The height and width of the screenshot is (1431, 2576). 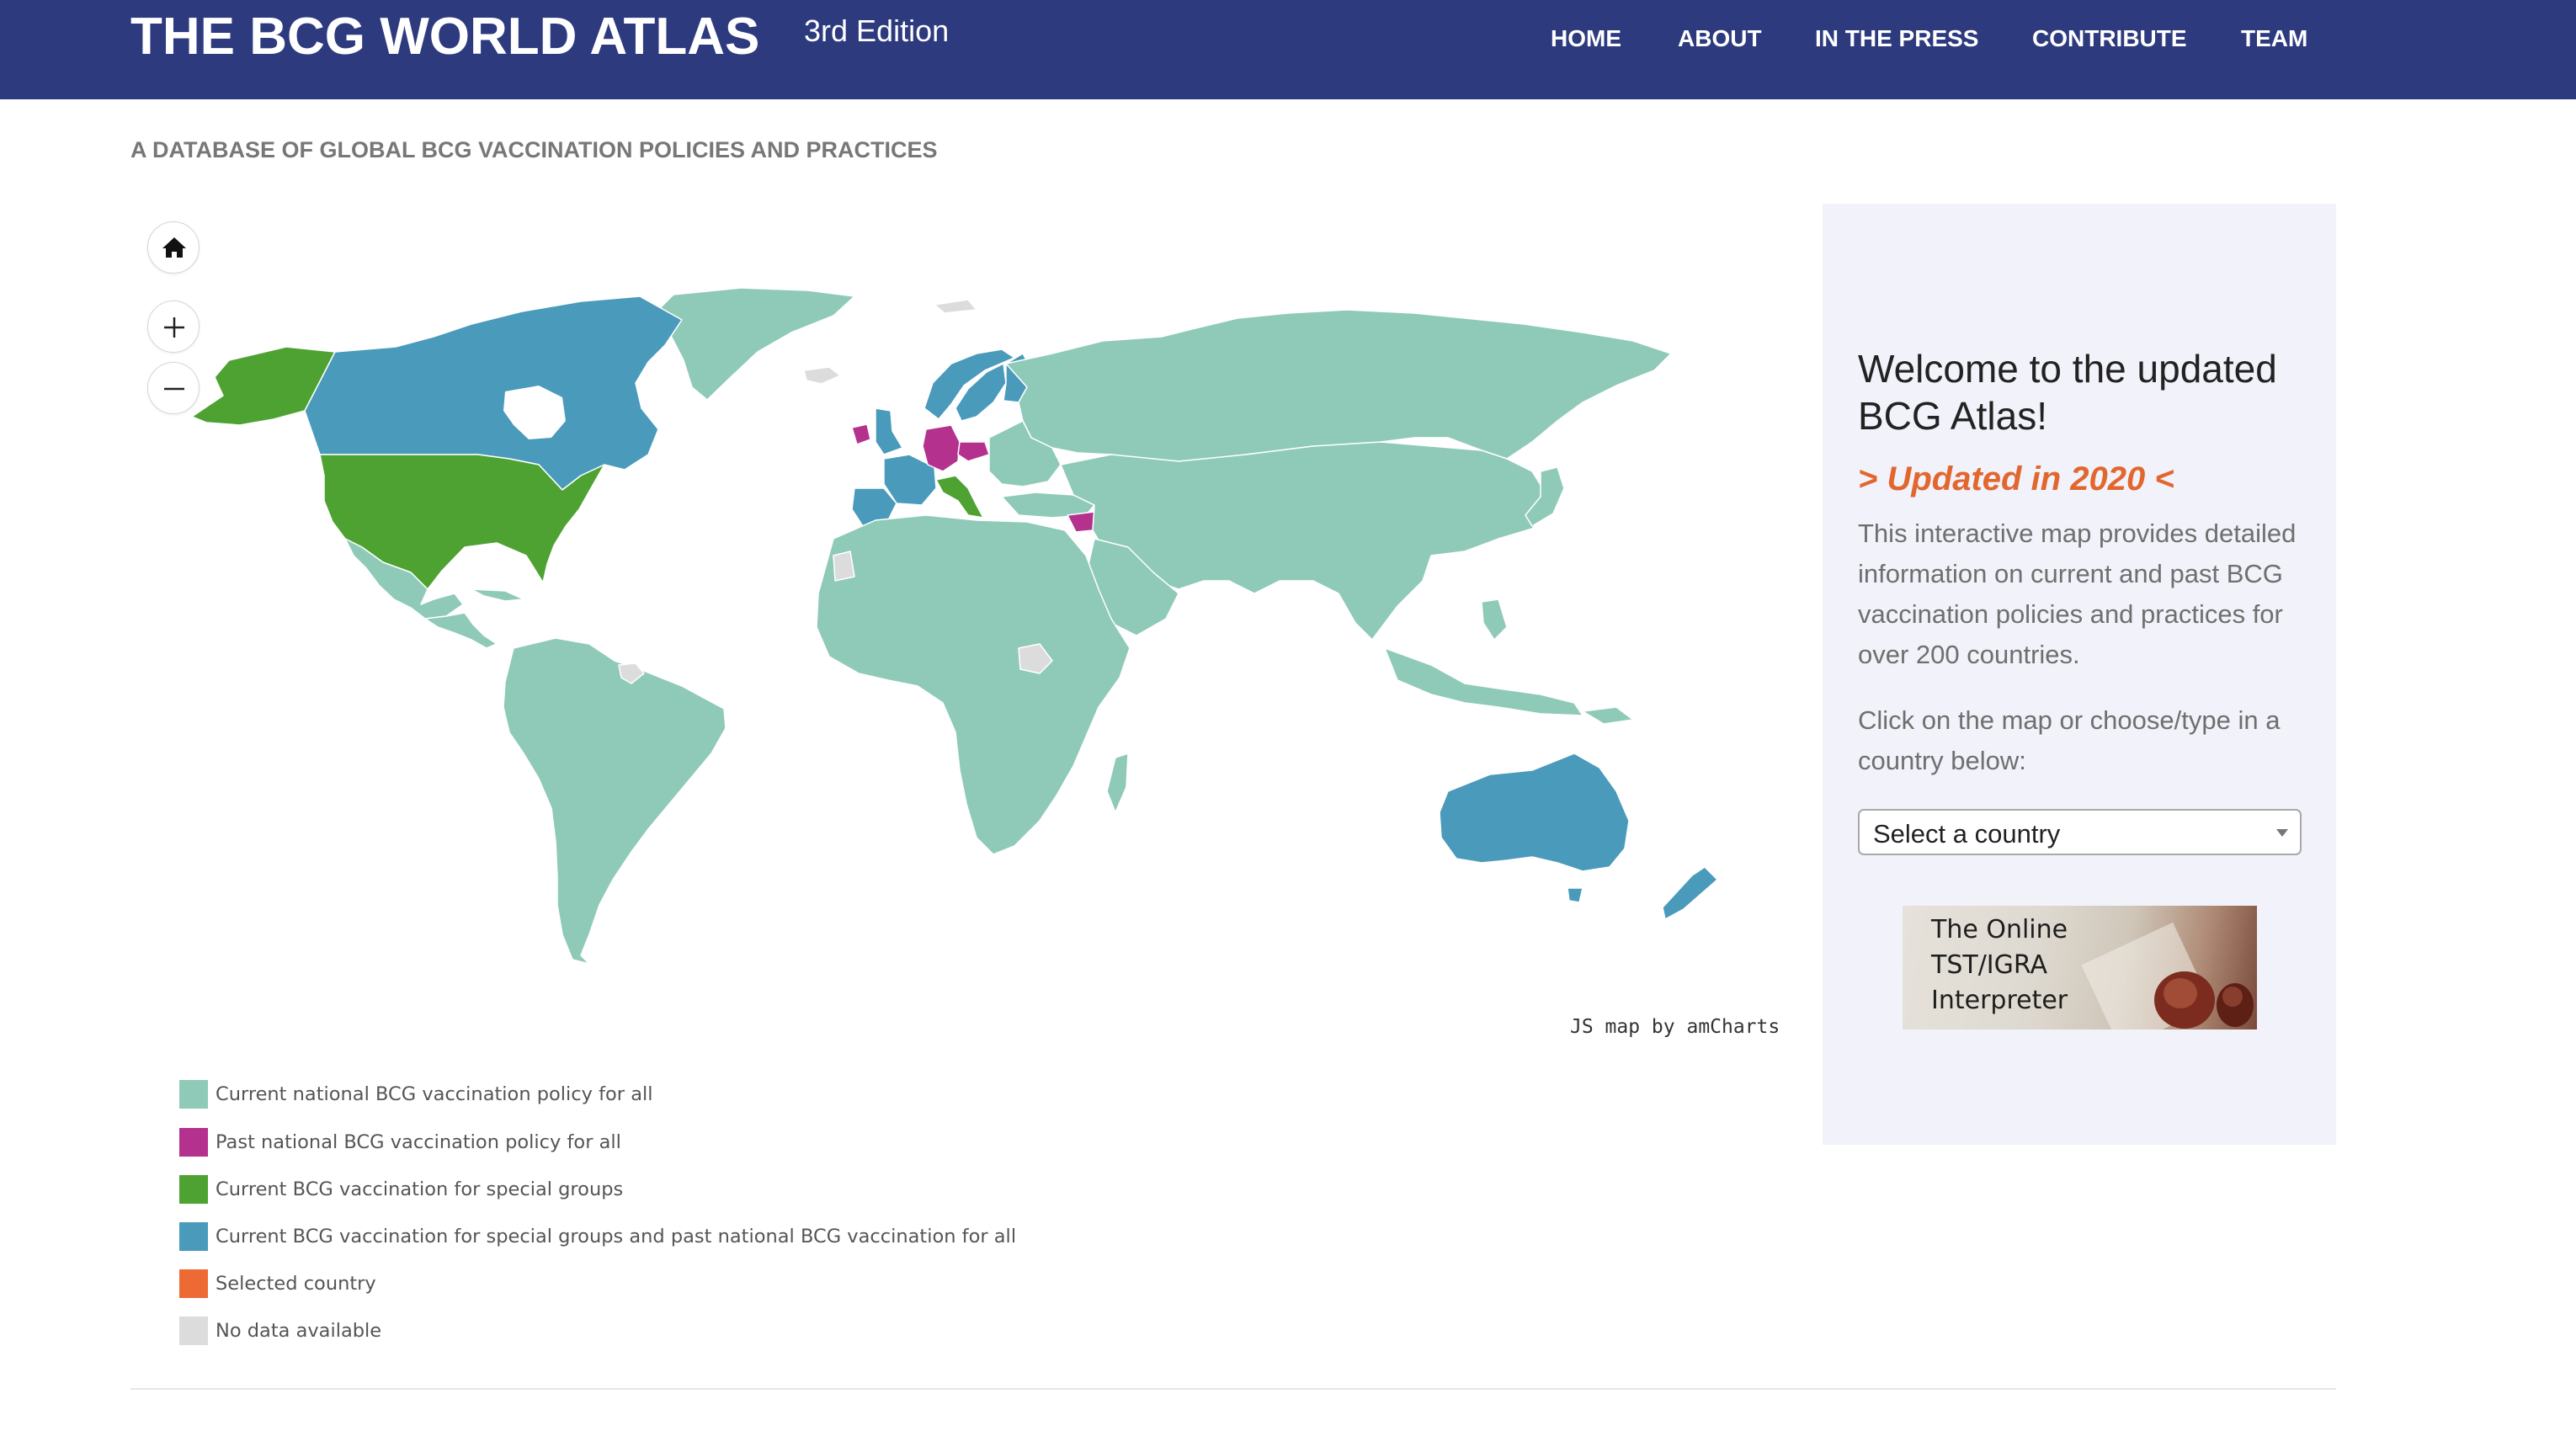 I want to click on welcome-heading: Welcome to the updated BCG Atlas!, so click(x=2067, y=392).